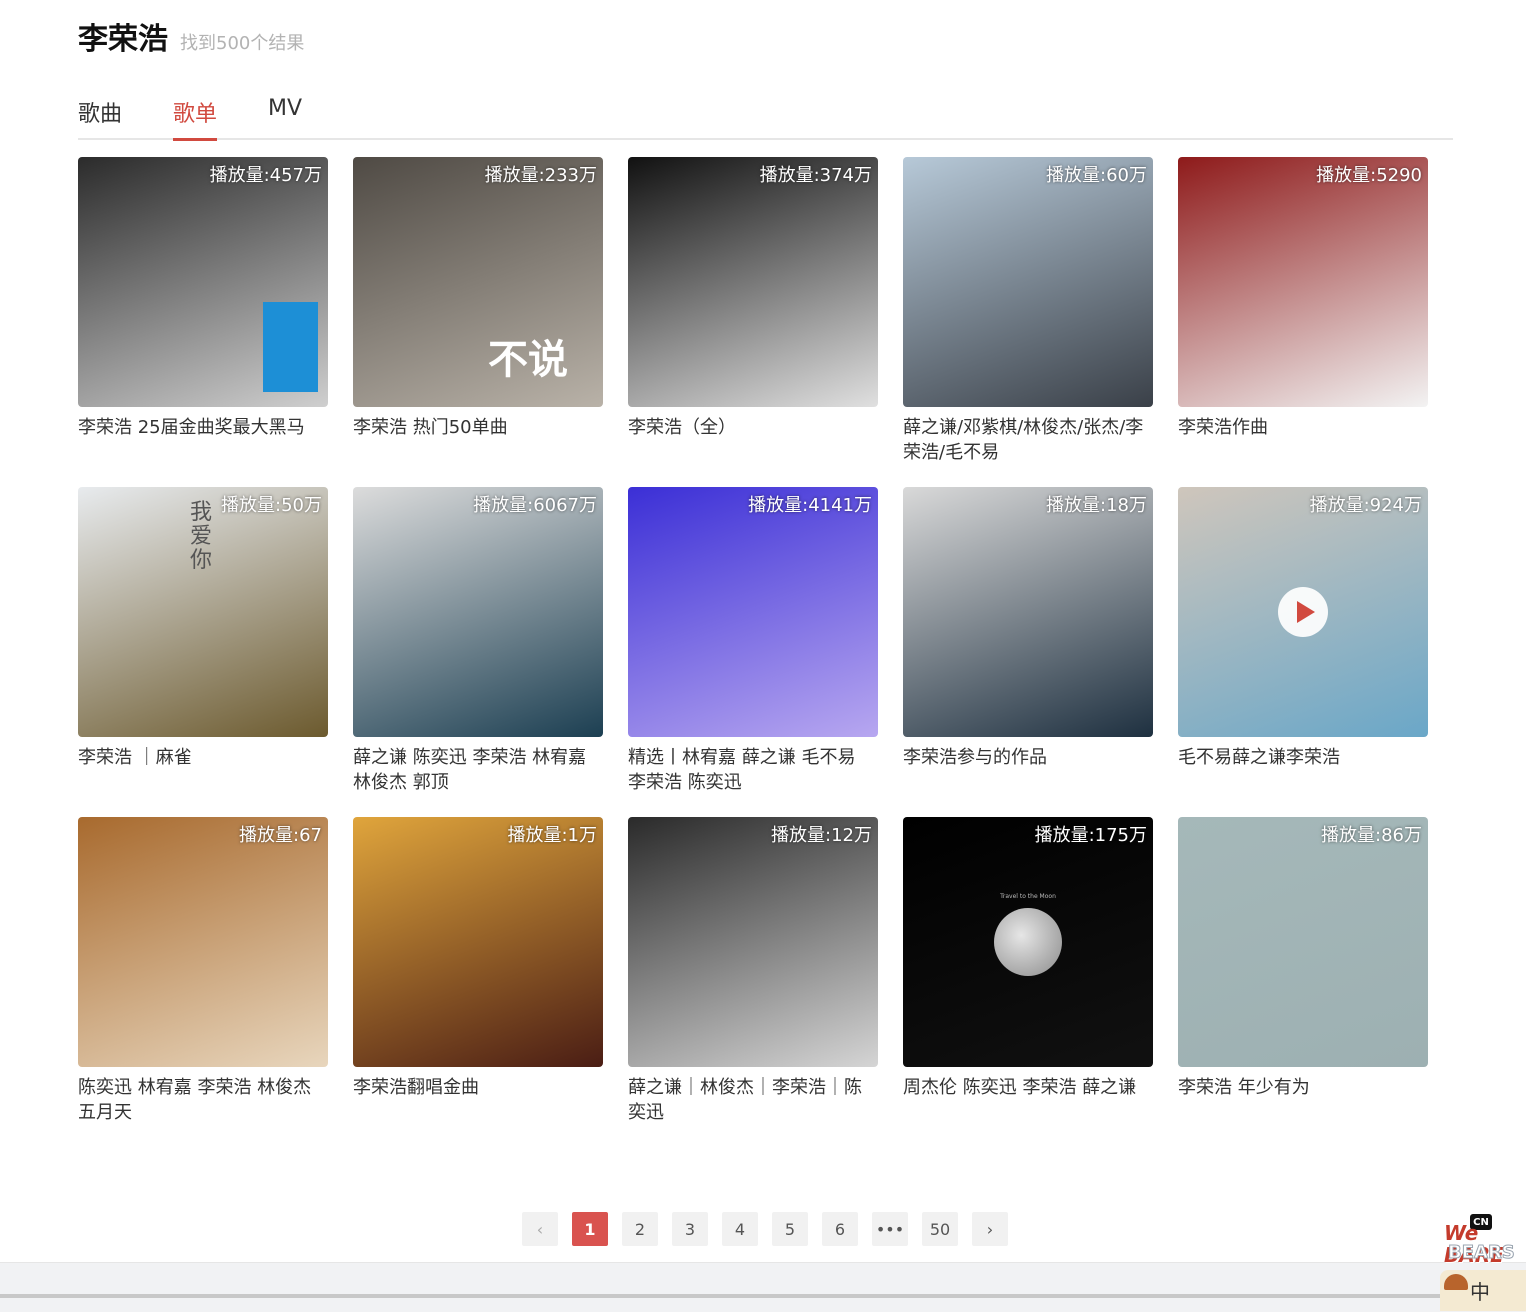 The image size is (1526, 1312). I want to click on cover-blue-stage, so click(753, 612).